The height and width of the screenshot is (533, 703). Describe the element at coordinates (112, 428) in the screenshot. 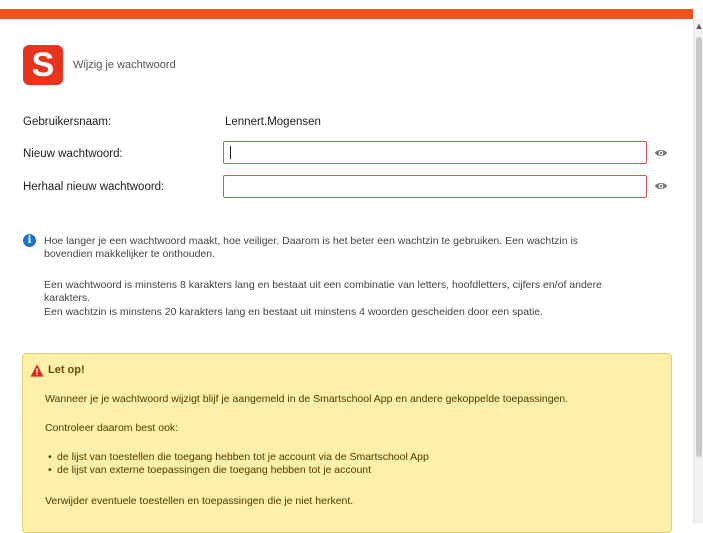

I see `warning-text-2: Controleer daarom best ook:` at that location.